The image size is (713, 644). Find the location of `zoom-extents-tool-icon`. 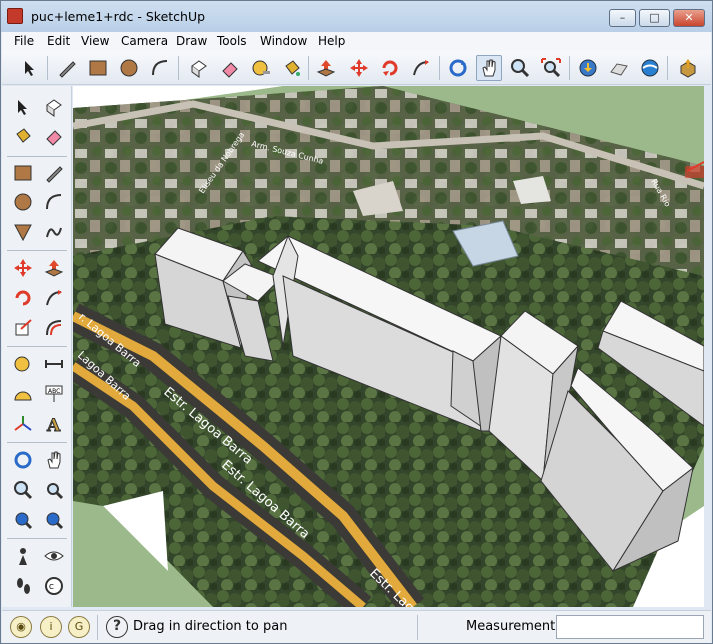

zoom-extents-tool-icon is located at coordinates (54, 520).